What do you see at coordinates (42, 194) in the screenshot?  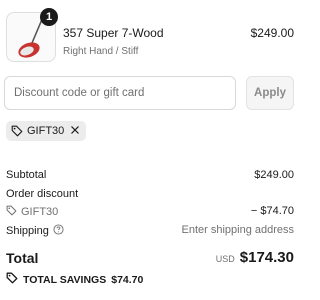 I see `order-discount-label: Order discount` at bounding box center [42, 194].